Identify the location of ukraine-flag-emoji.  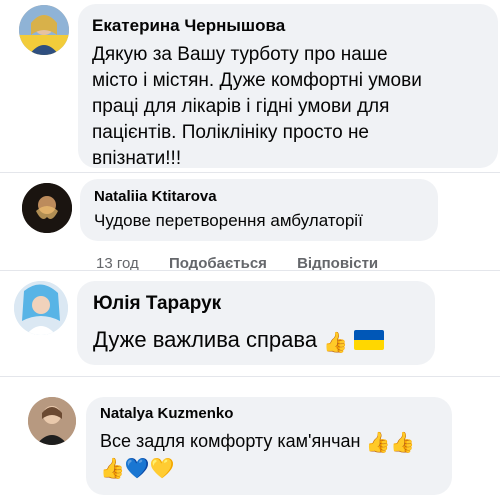
(369, 340).